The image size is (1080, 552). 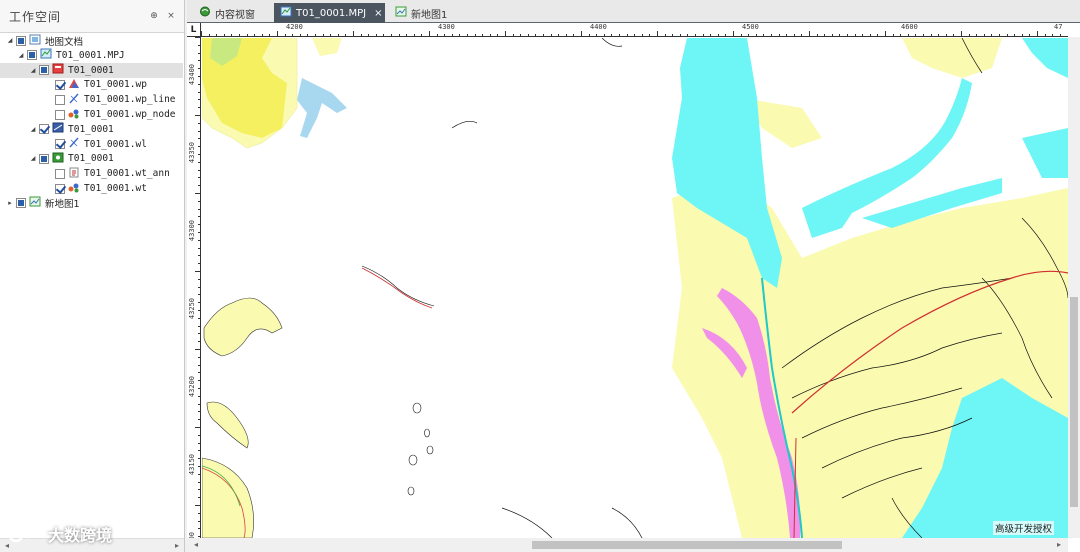 What do you see at coordinates (403, 13) in the screenshot?
I see `new-map-icon` at bounding box center [403, 13].